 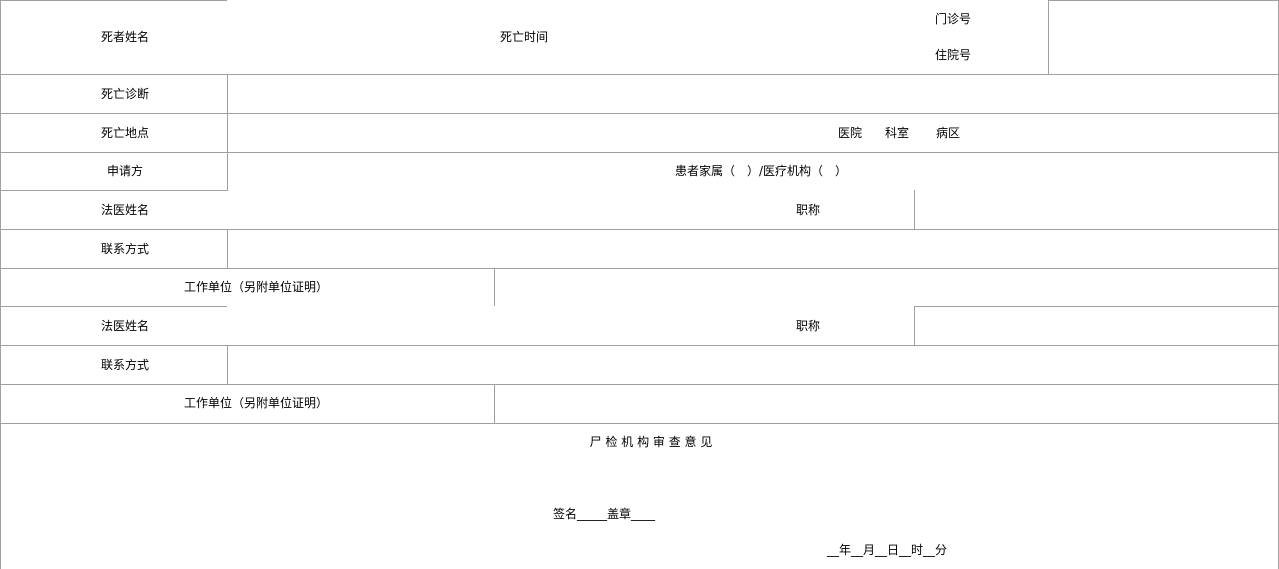 I want to click on examiner-2-name-field, so click(x=503, y=326).